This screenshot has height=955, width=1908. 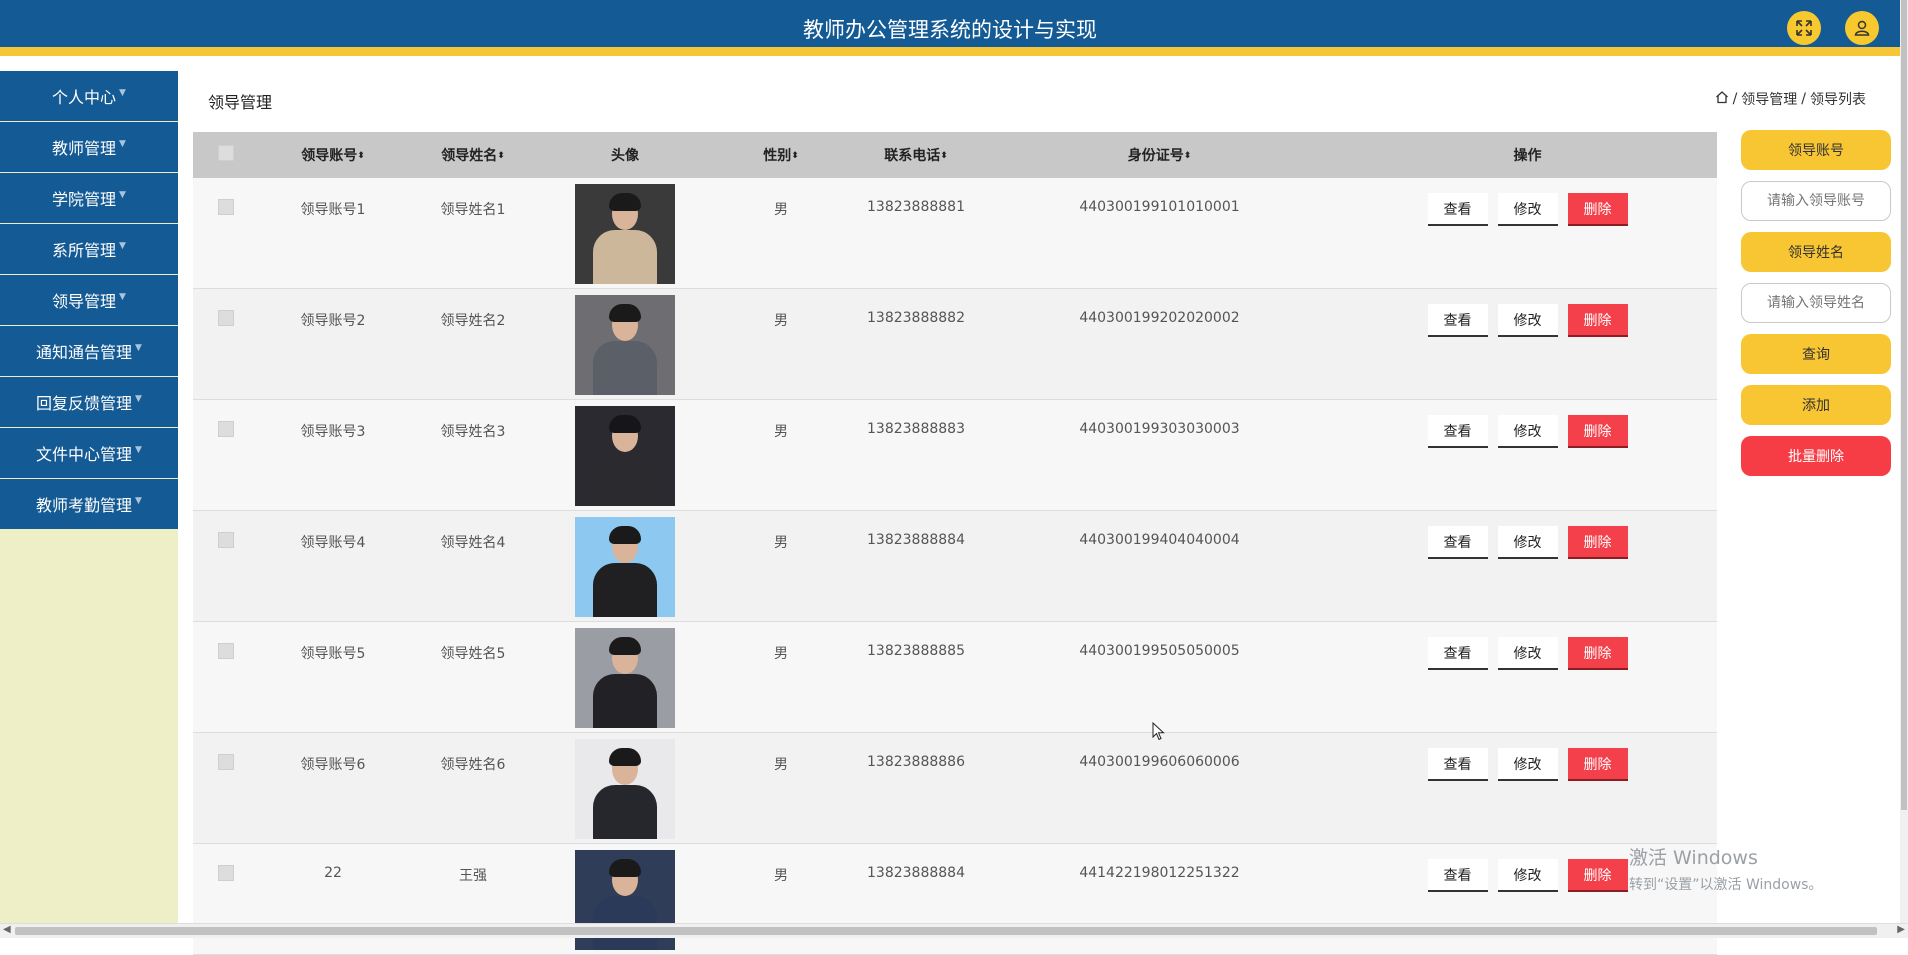 What do you see at coordinates (333, 155) in the screenshot?
I see `header-account: 领导账号⬍` at bounding box center [333, 155].